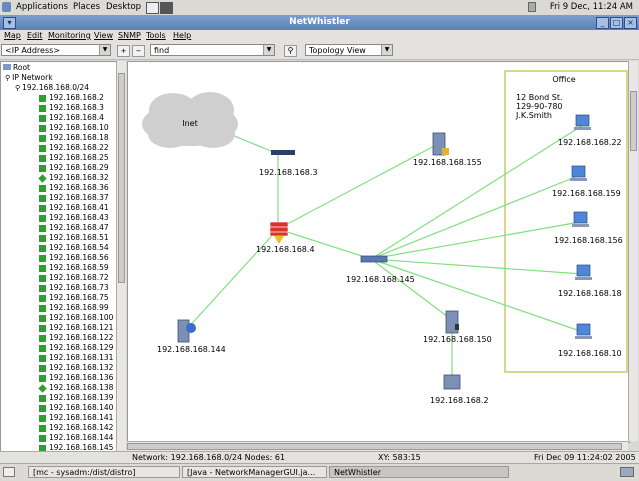  I want to click on tree-host-item: 192.168.168.29, so click(74, 168).